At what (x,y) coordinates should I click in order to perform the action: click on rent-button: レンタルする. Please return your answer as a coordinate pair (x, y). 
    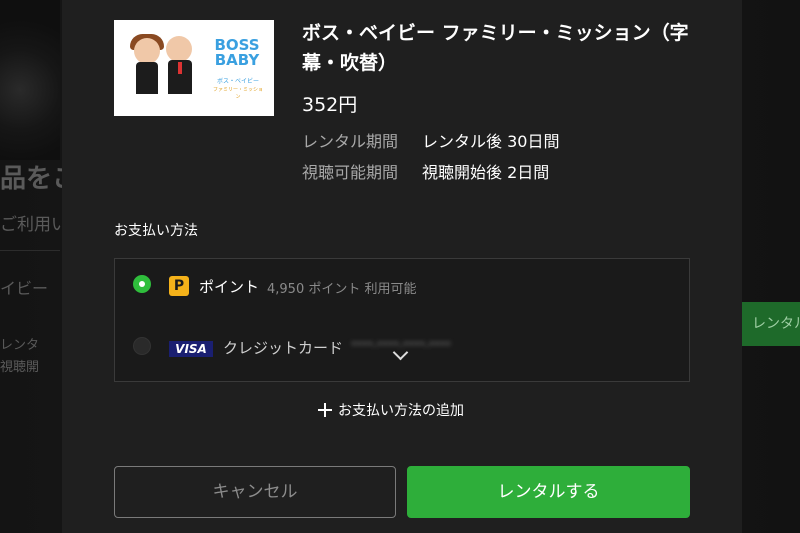
    Looking at the image, I should click on (548, 492).